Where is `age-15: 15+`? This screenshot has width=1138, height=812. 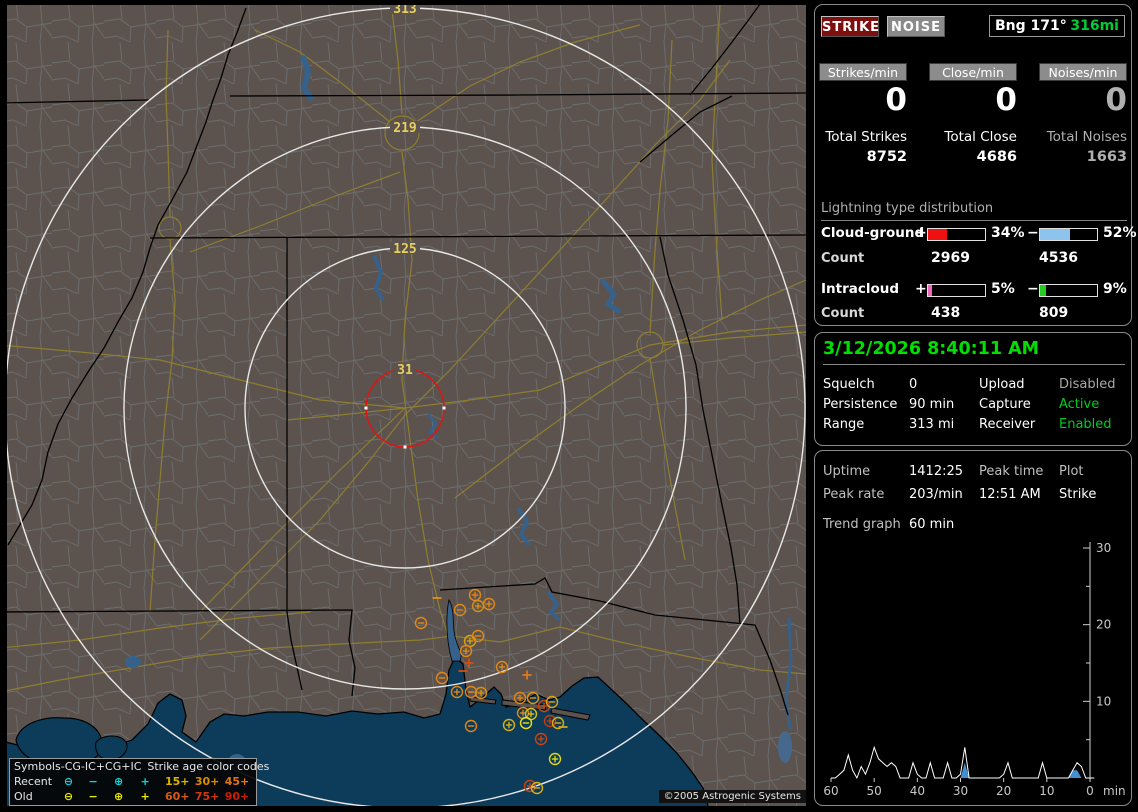 age-15: 15+ is located at coordinates (177, 781).